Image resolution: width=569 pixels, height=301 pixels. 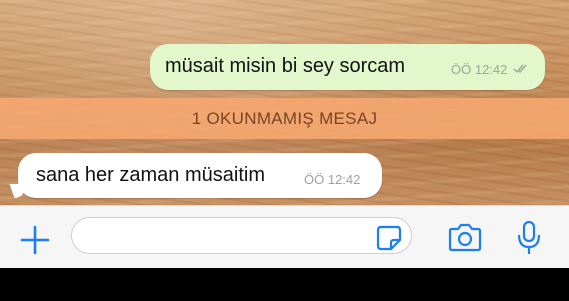 I want to click on outgoing-message-bubble: müsait misin bi sey sorcam ÖÖ 12:42, so click(x=347, y=67).